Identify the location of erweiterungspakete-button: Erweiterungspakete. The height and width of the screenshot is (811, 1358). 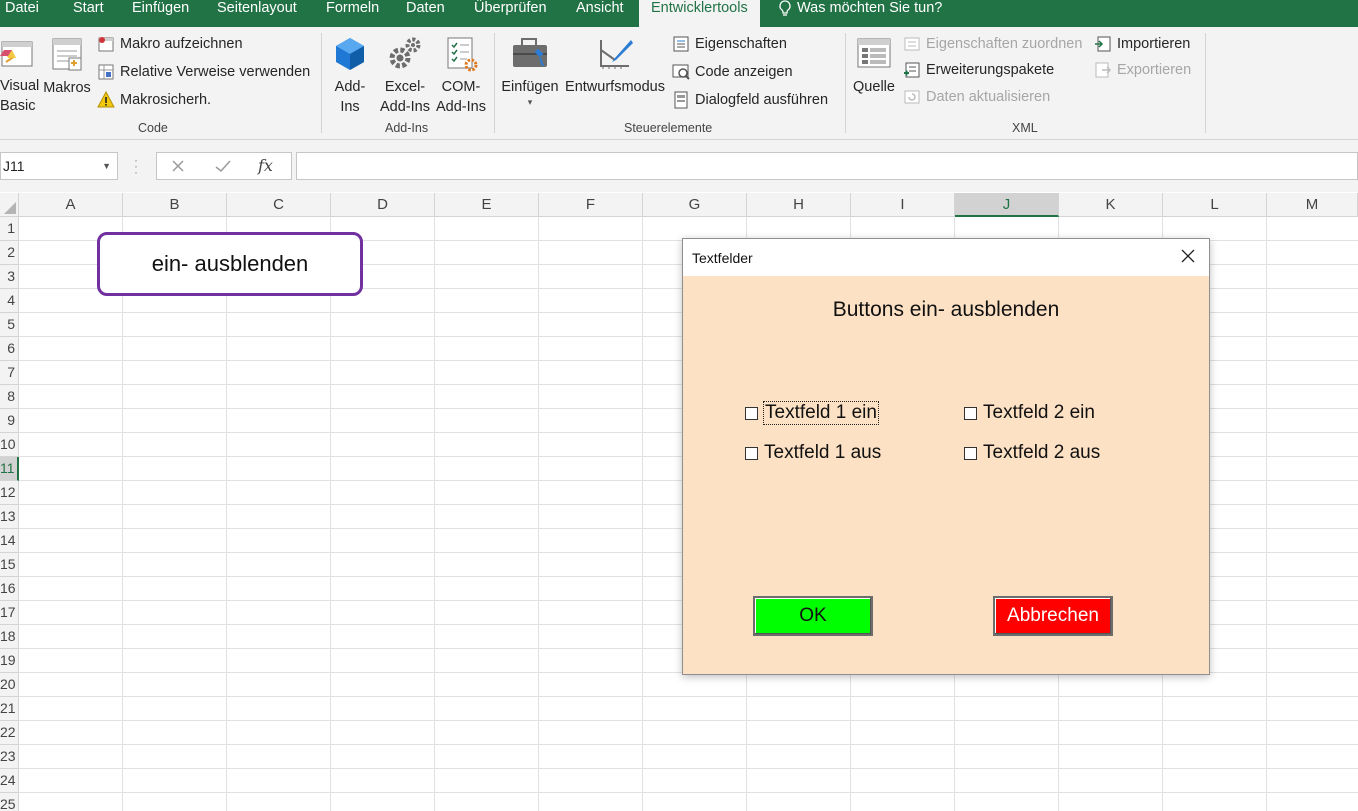
(978, 70).